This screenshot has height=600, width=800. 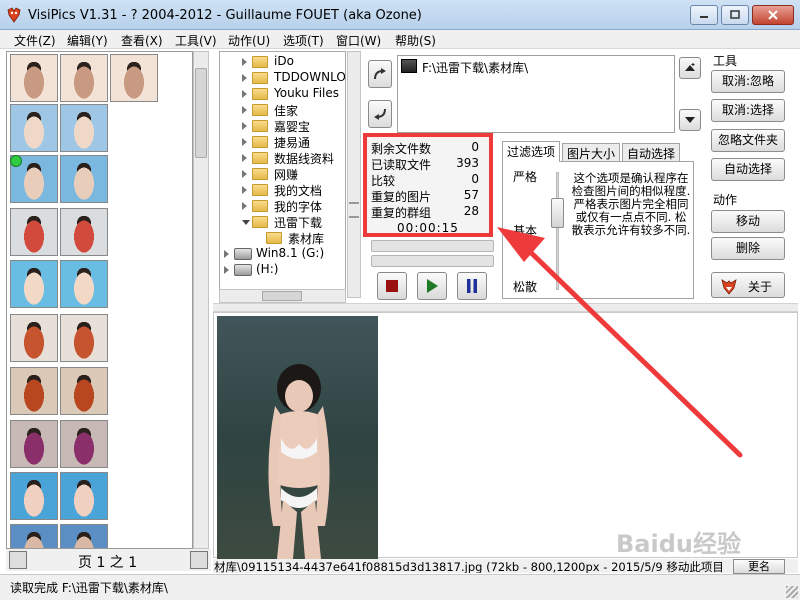 I want to click on menu-help: 帮助(S), so click(x=415, y=40).